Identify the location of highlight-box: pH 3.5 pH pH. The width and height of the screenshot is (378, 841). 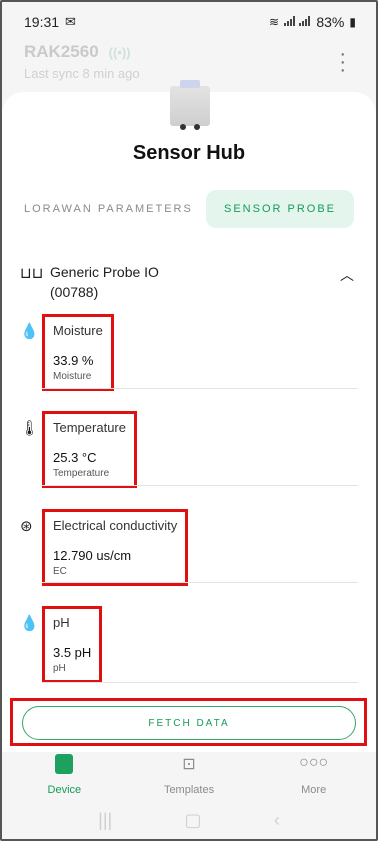
(72, 644).